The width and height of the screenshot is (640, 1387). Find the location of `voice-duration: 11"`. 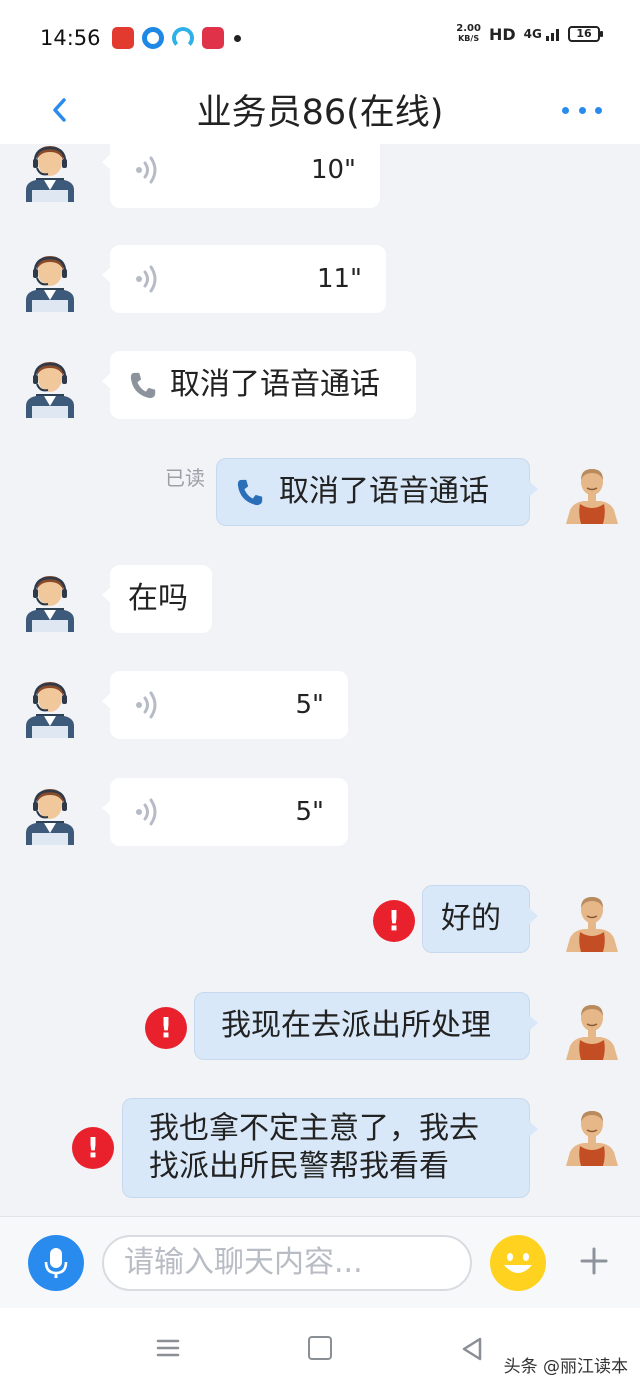

voice-duration: 11" is located at coordinates (339, 279).